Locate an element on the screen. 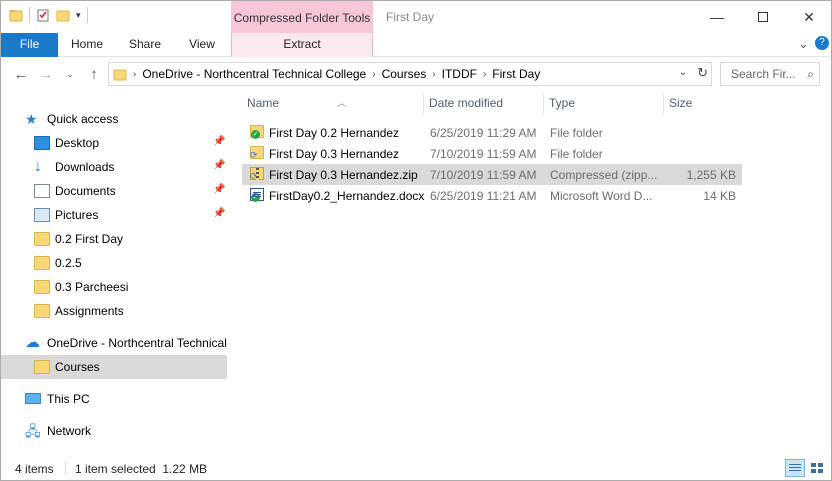 This screenshot has height=481, width=832. status-bar: 4 items 1 item selected 1.22 MB is located at coordinates (416, 468).